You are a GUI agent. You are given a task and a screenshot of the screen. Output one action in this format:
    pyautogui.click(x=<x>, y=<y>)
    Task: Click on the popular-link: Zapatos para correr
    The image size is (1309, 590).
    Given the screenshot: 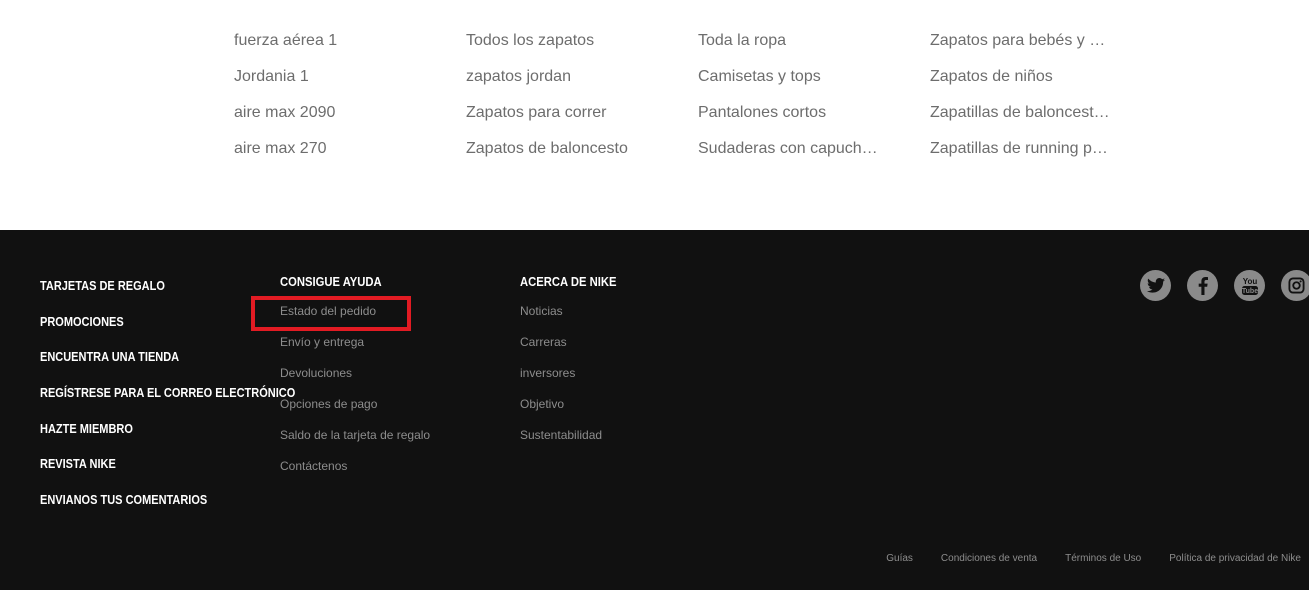 What is the action you would take?
    pyautogui.click(x=558, y=120)
    